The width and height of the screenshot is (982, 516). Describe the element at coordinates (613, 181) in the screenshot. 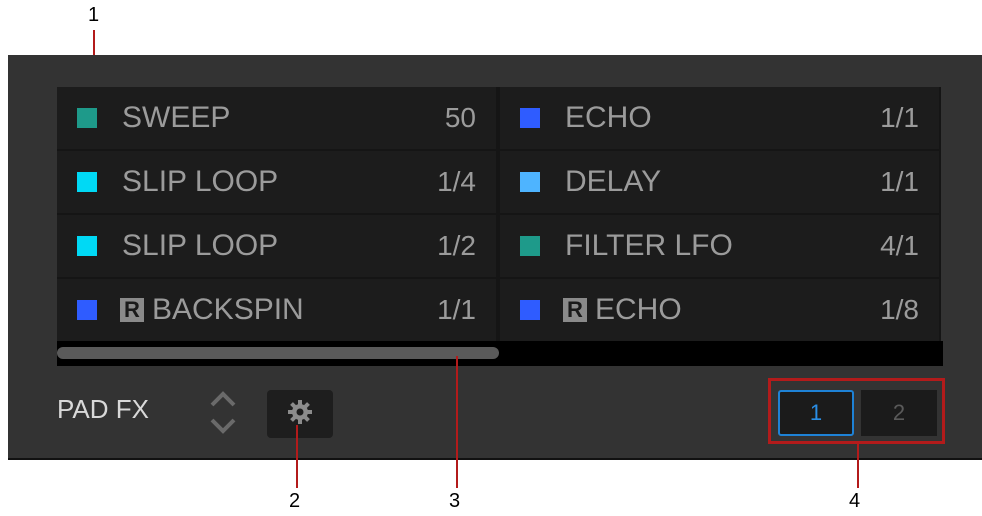

I see `pad-effect-name: DELAY` at that location.